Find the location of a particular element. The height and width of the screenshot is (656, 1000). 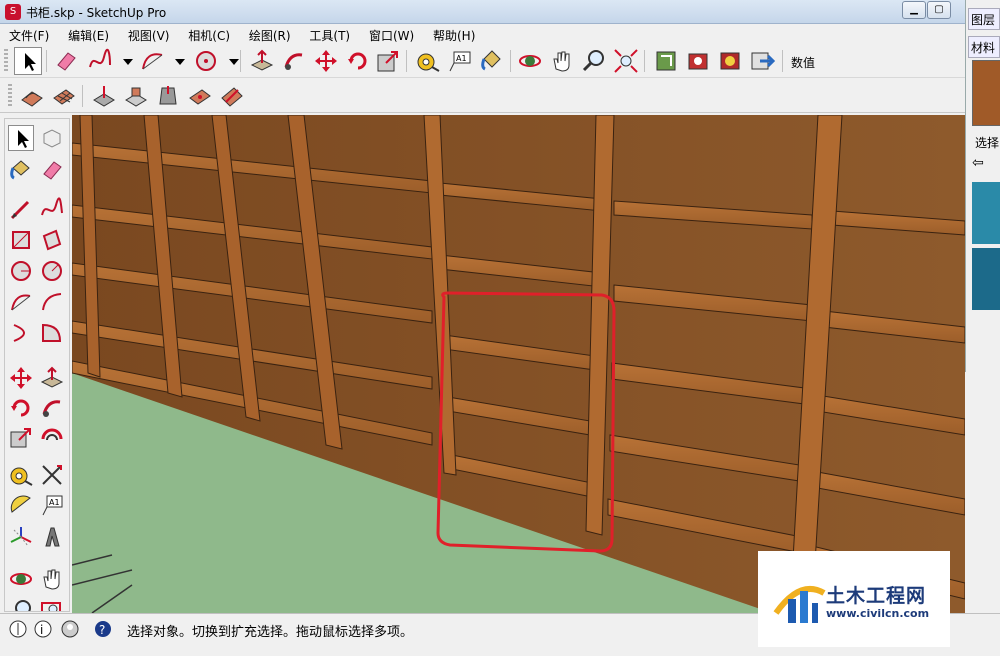

flip-edge-button is located at coordinates (232, 96).